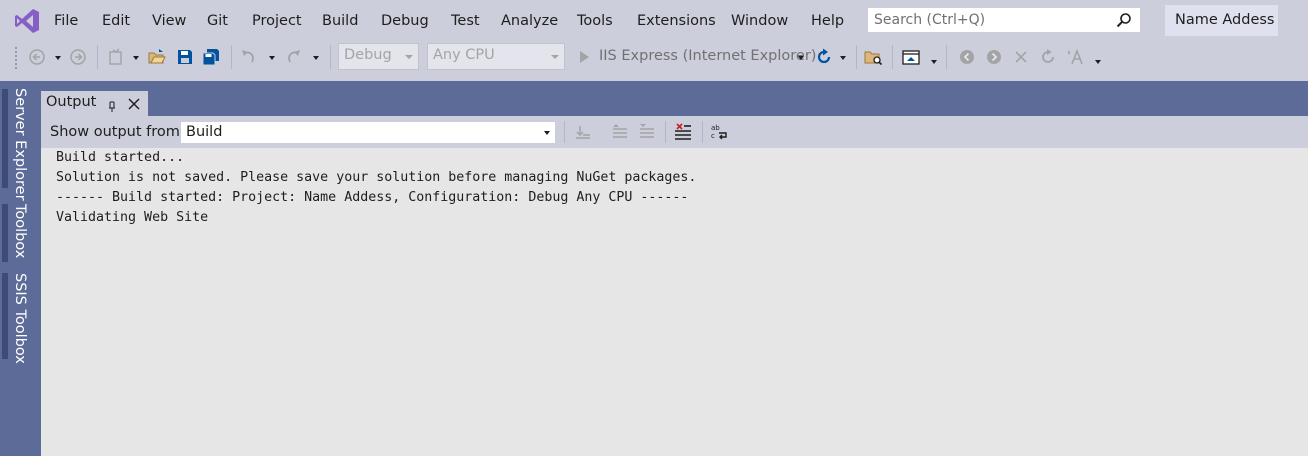 The height and width of the screenshot is (456, 1308). I want to click on font-size-icon, so click(1075, 57).